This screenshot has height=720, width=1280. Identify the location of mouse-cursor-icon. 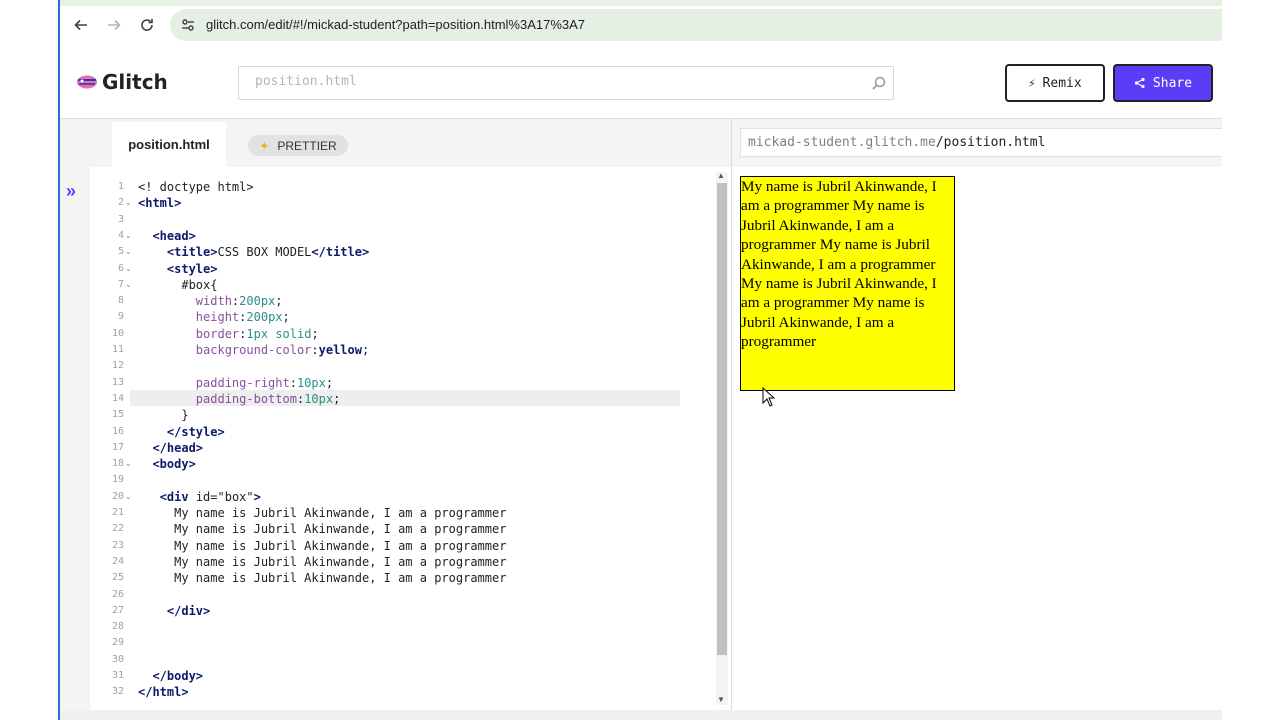
(769, 397).